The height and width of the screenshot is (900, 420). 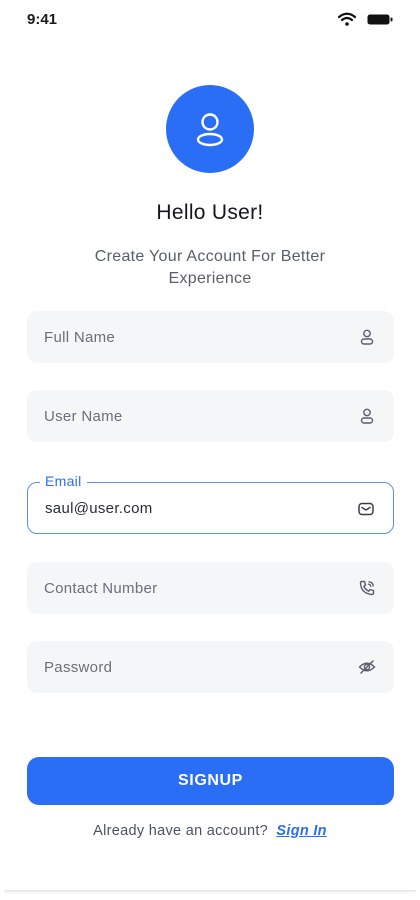 What do you see at coordinates (194, 588) in the screenshot?
I see `contact-number-input` at bounding box center [194, 588].